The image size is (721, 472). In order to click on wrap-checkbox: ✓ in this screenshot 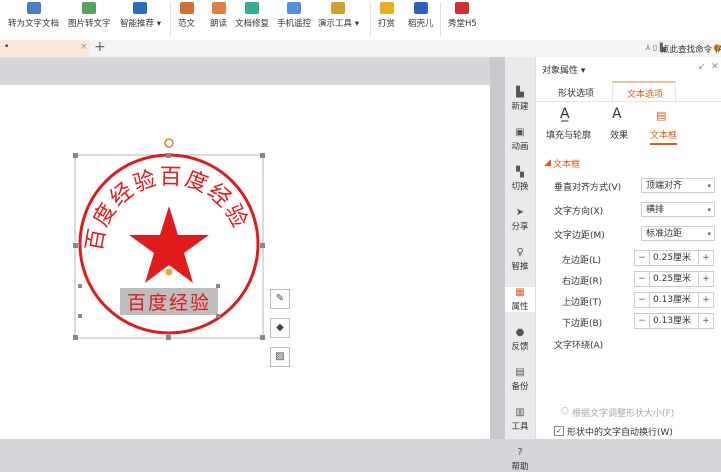, I will do `click(559, 431)`.